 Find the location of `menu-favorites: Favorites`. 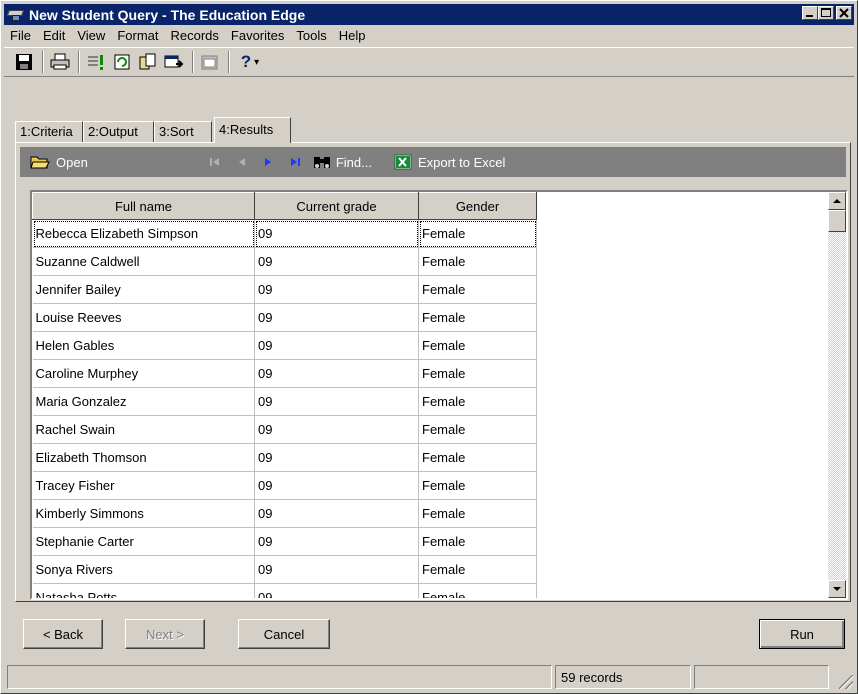

menu-favorites: Favorites is located at coordinates (257, 35).